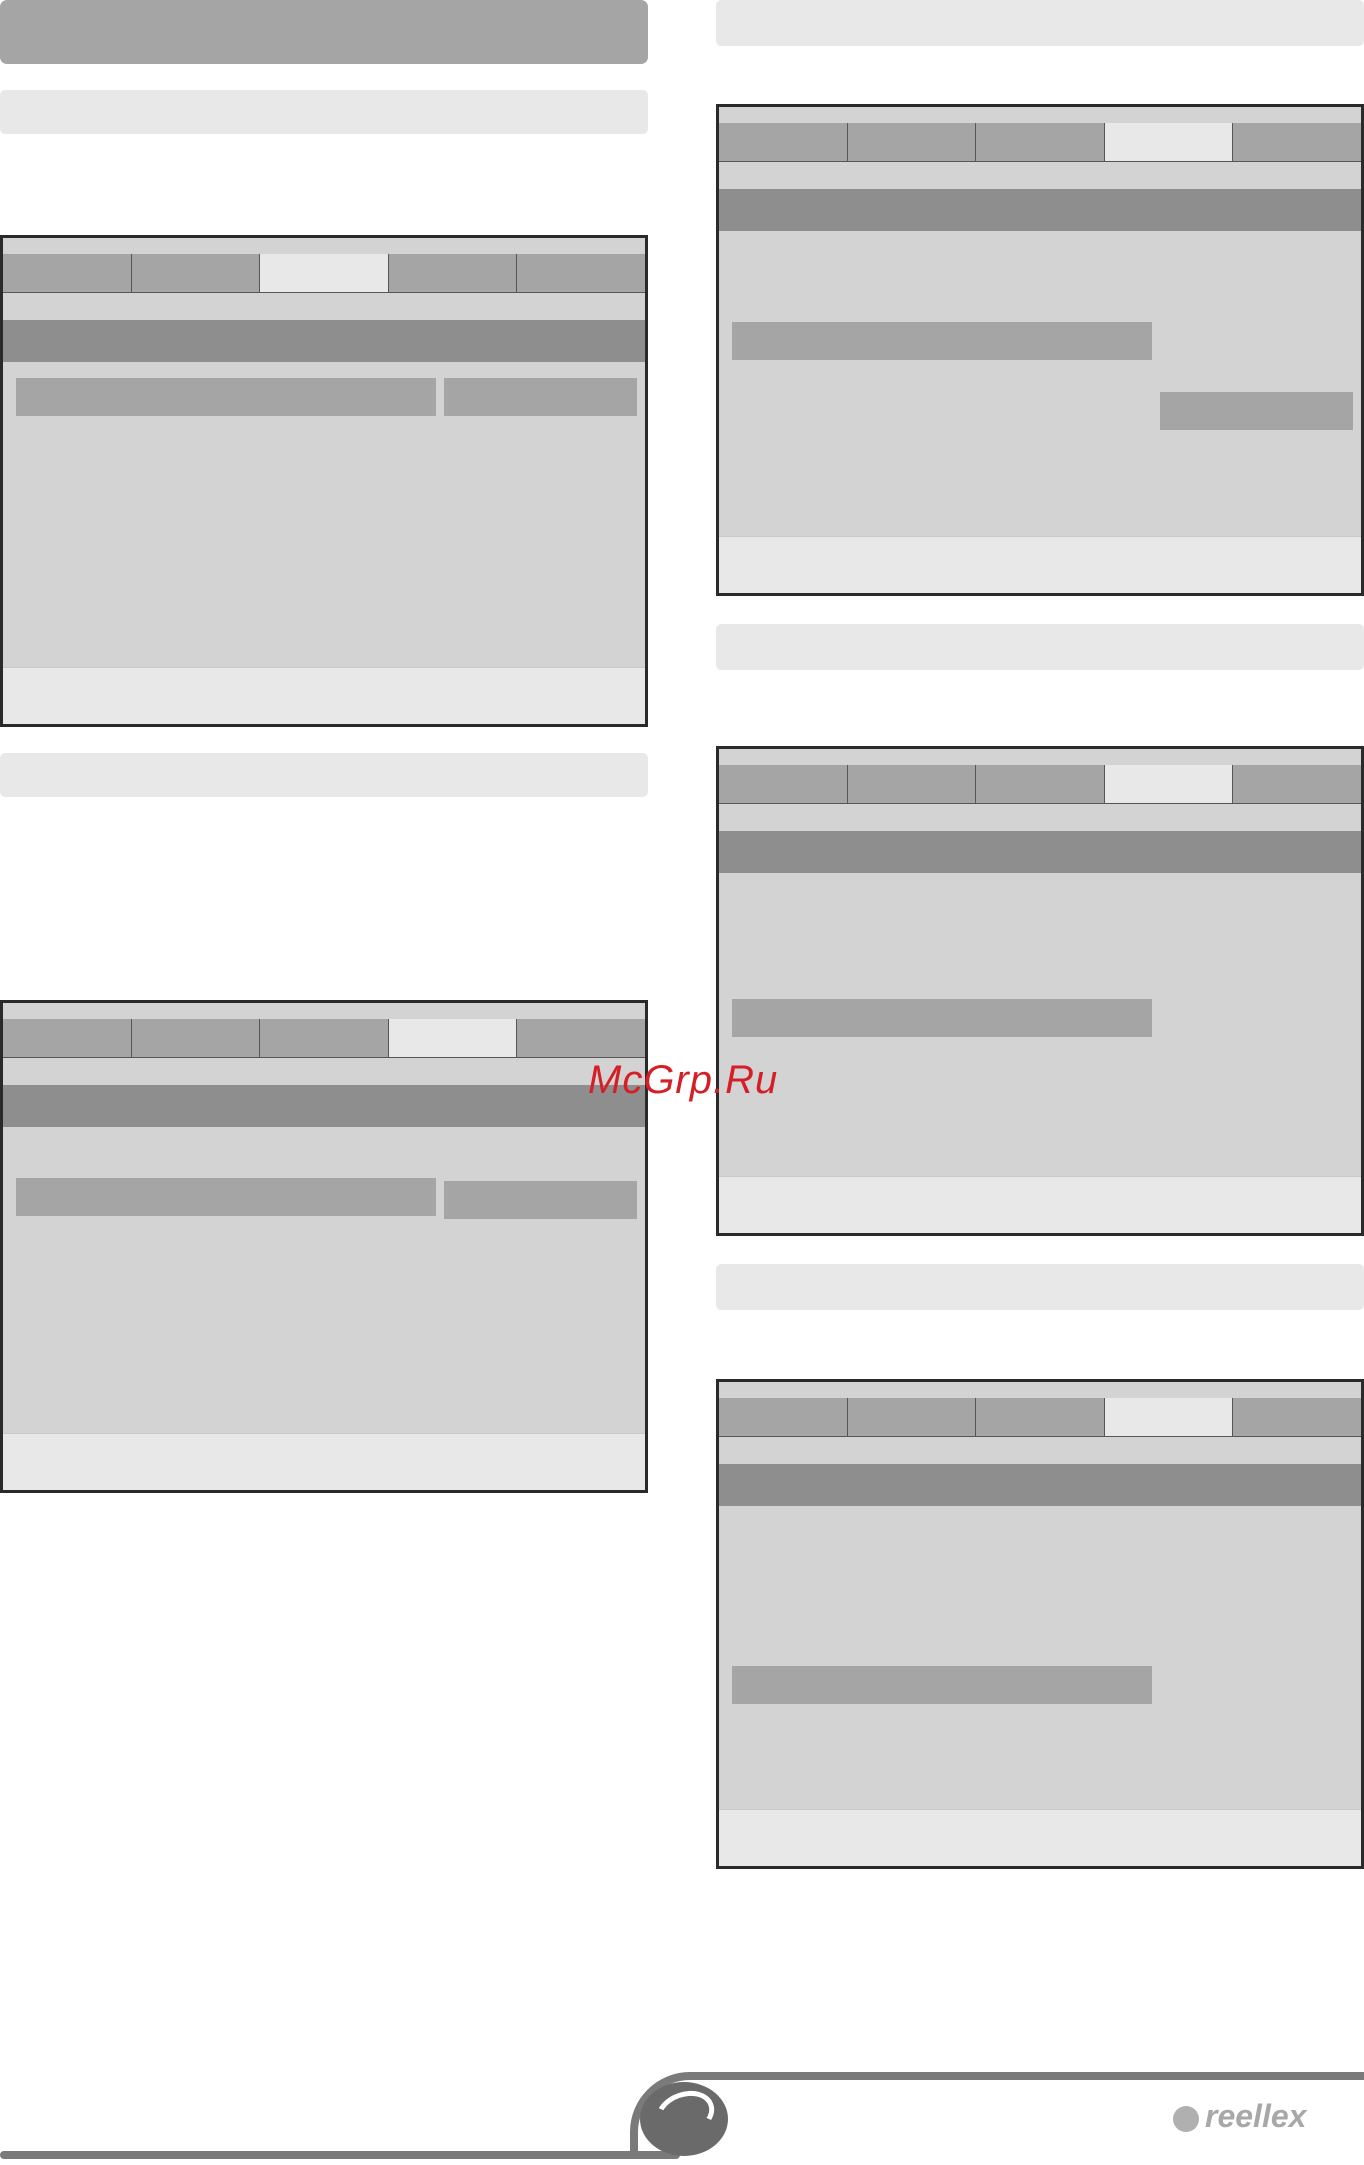 This screenshot has height=2165, width=1364. Describe the element at coordinates (1256, 2116) in the screenshot. I see `brand-logo-text: reellex` at that location.